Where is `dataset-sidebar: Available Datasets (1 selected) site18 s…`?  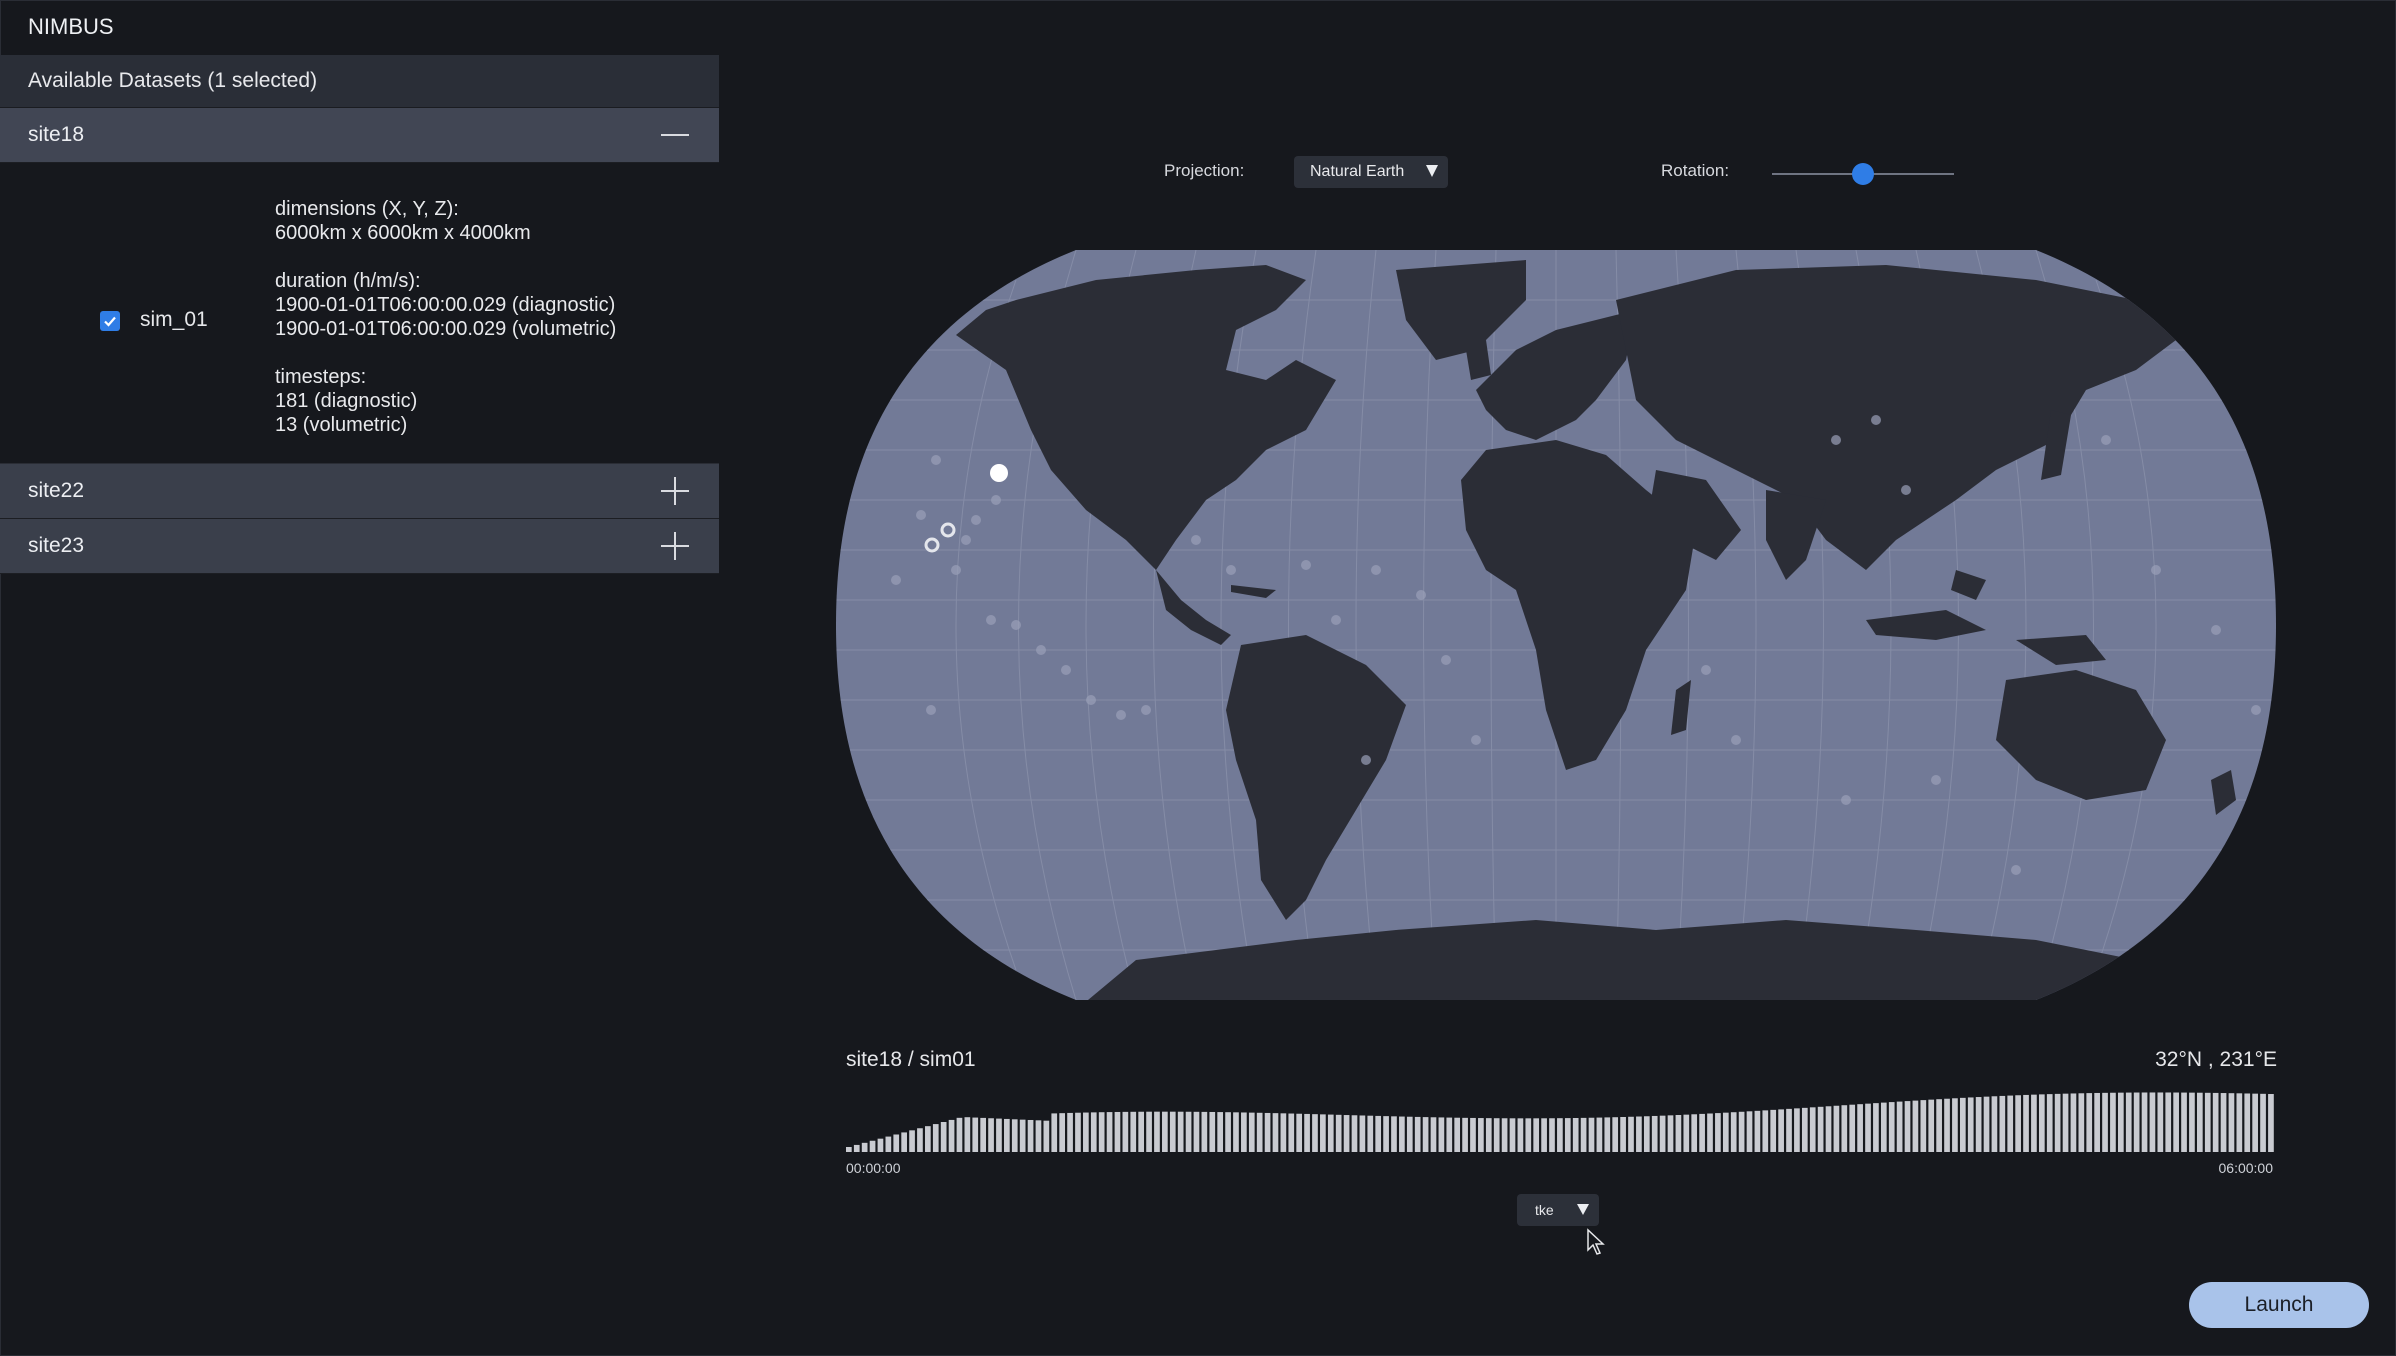 dataset-sidebar: Available Datasets (1 selected) site18 s… is located at coordinates (359, 314).